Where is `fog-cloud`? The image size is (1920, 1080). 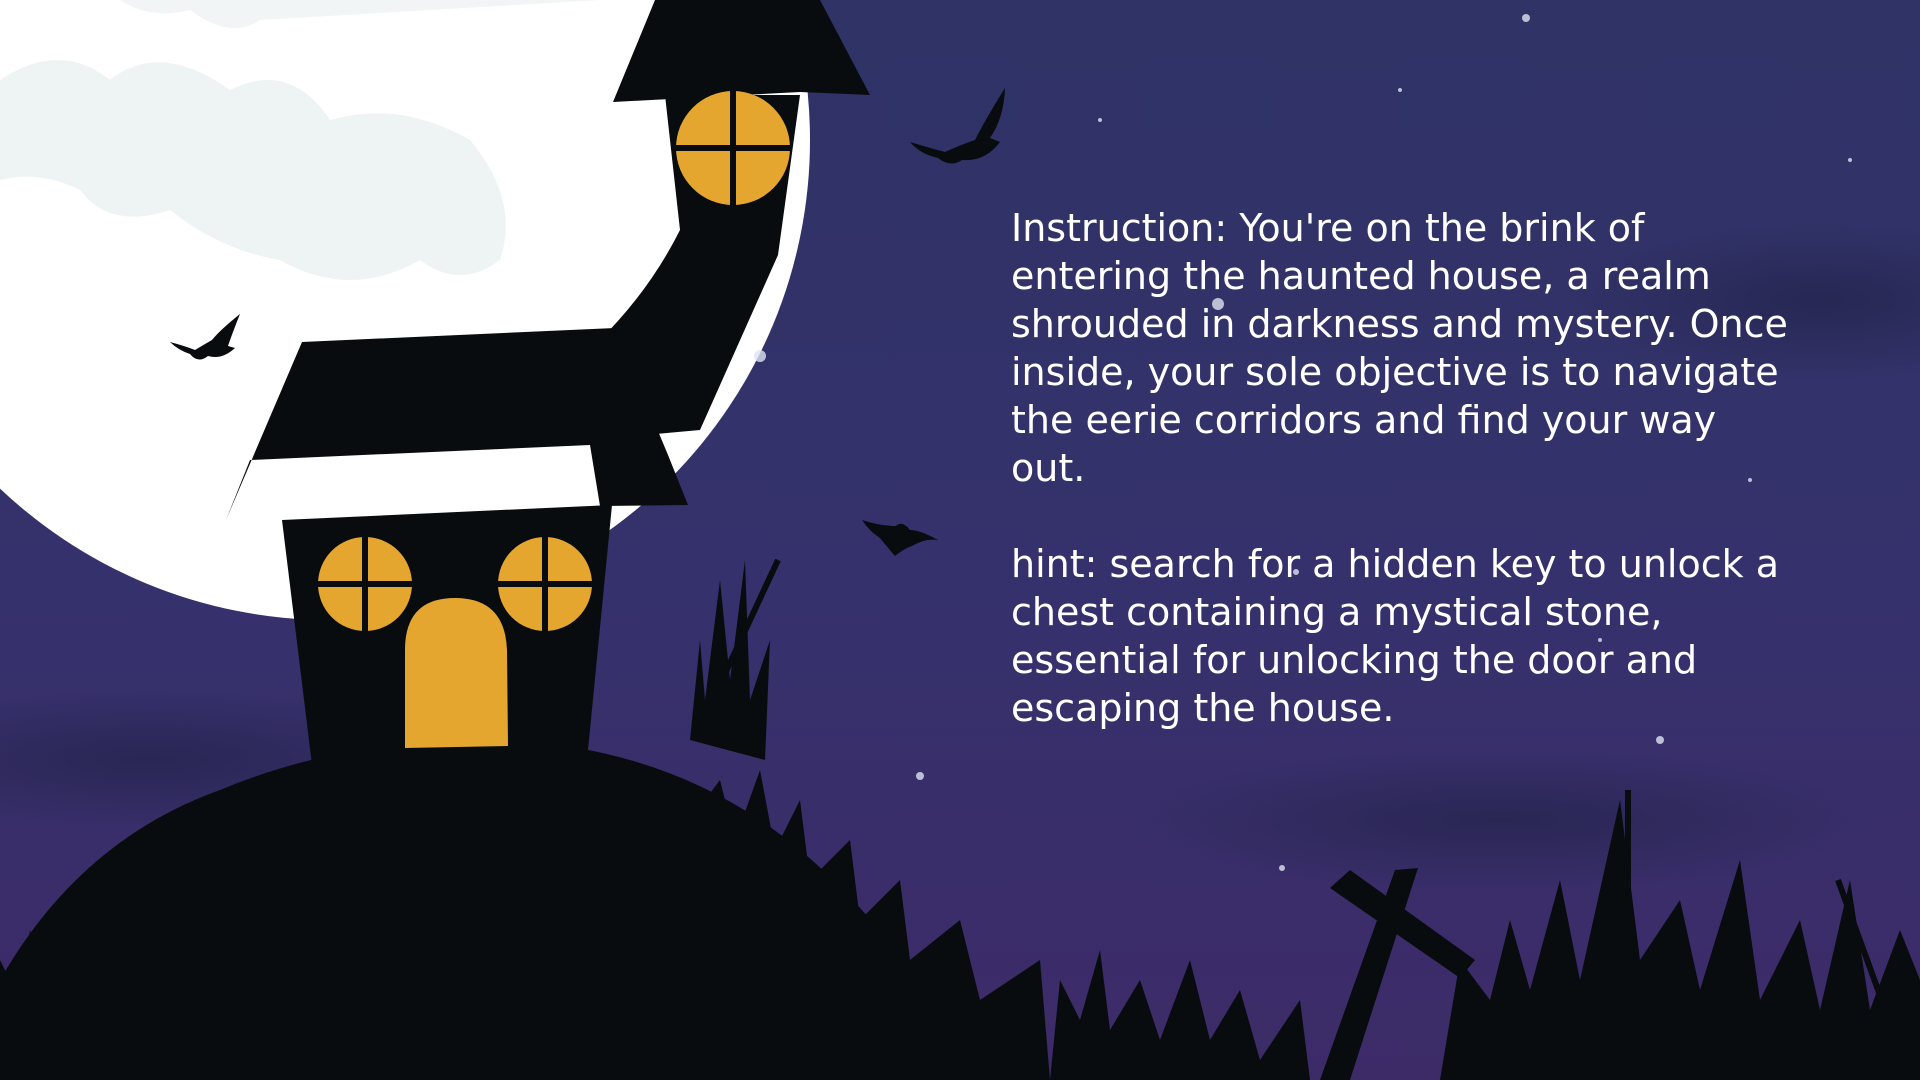
fog-cloud is located at coordinates (1500, 820).